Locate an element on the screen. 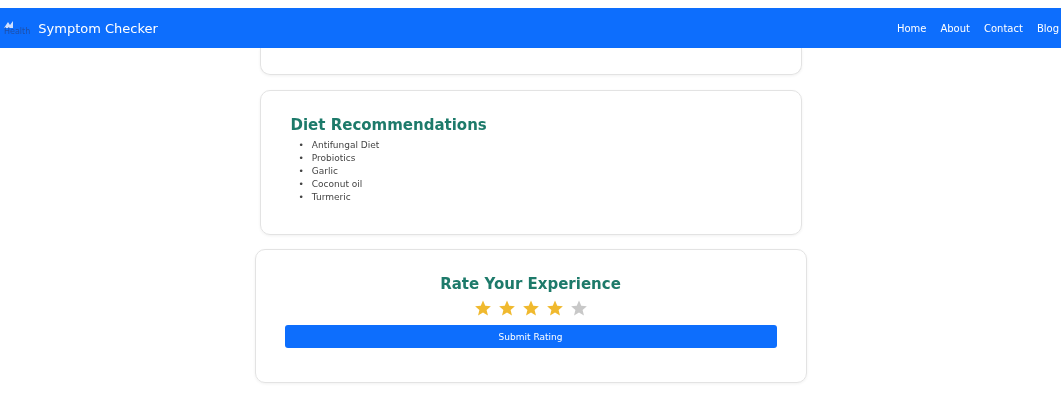 The height and width of the screenshot is (405, 1061). diet-item: Coconut oil is located at coordinates (337, 184).